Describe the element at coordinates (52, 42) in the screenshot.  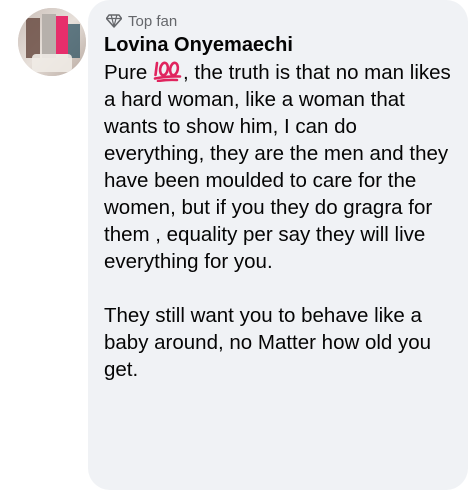
I see `avatar` at that location.